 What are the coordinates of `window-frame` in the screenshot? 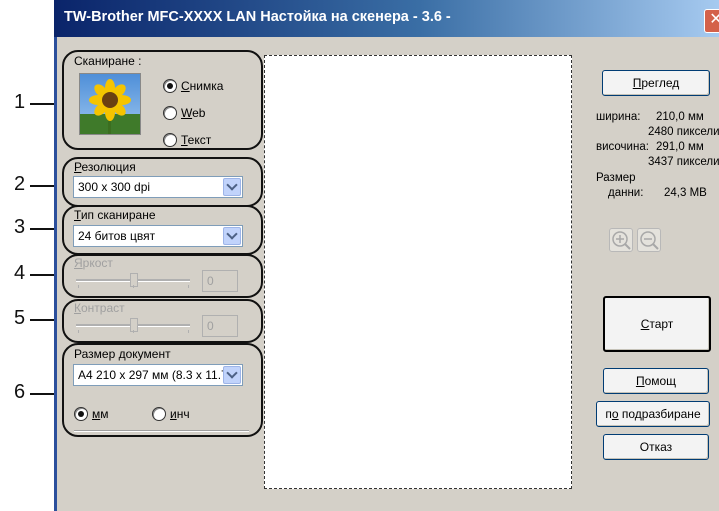 It's located at (55, 274).